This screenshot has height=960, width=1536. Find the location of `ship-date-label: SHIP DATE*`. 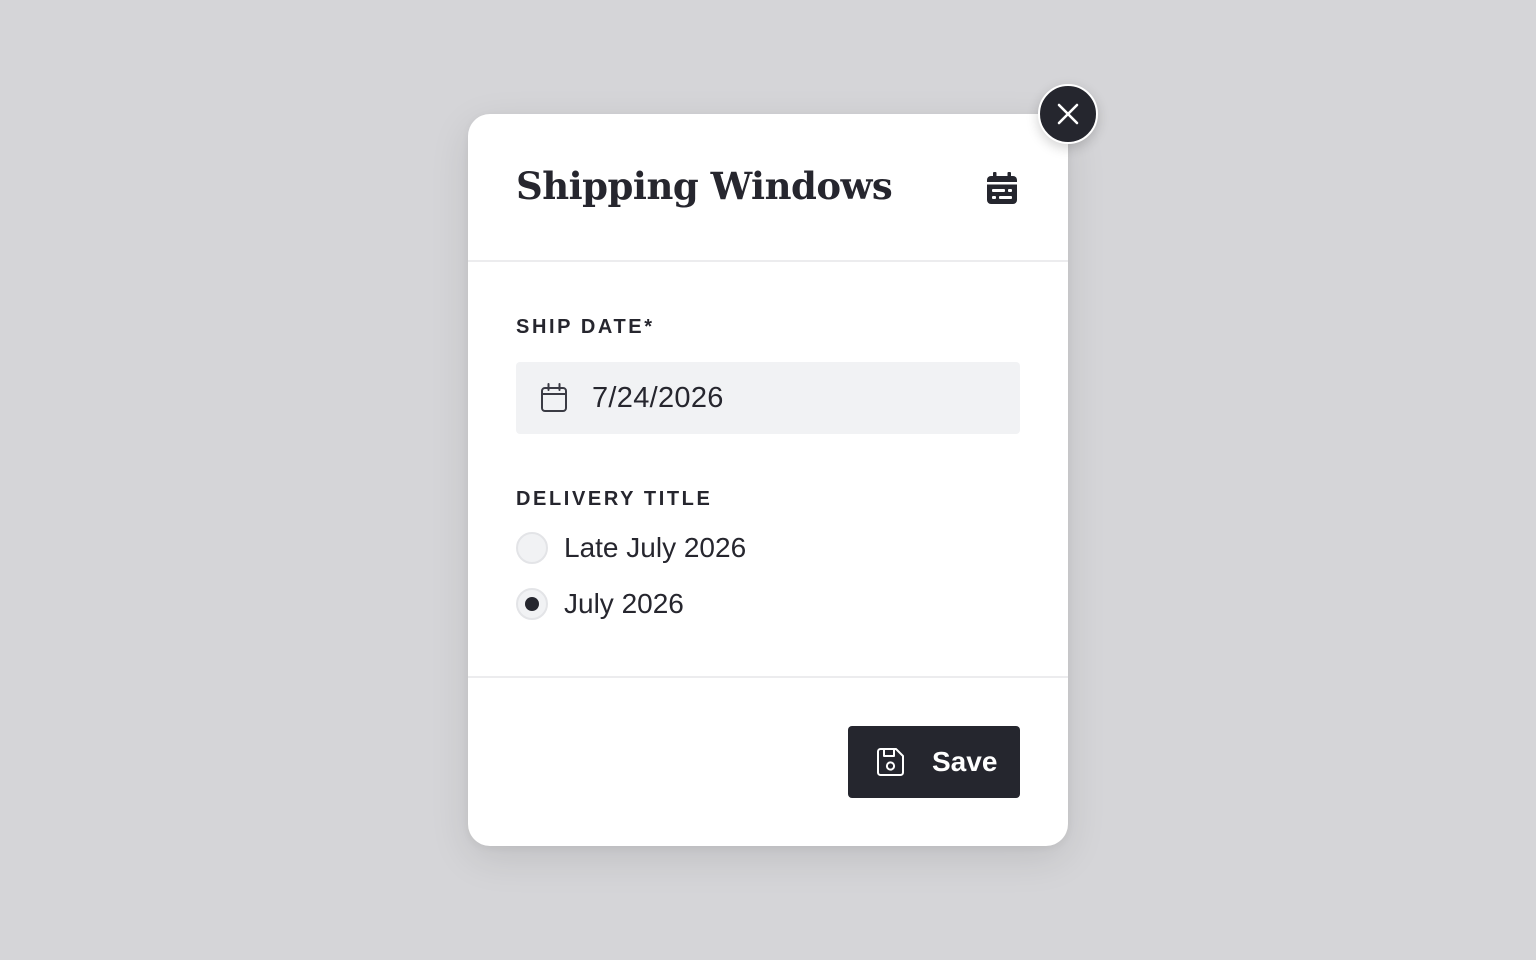

ship-date-label: SHIP DATE* is located at coordinates (585, 327).